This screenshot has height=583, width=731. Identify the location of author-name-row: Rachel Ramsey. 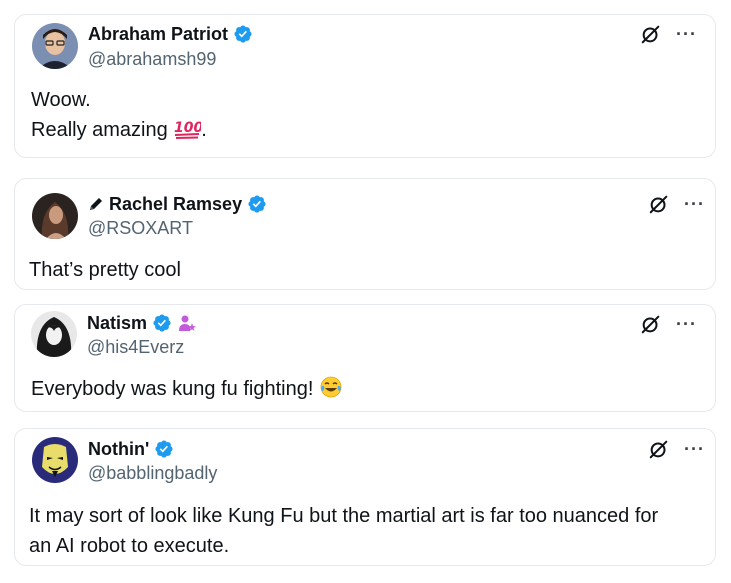
(177, 204).